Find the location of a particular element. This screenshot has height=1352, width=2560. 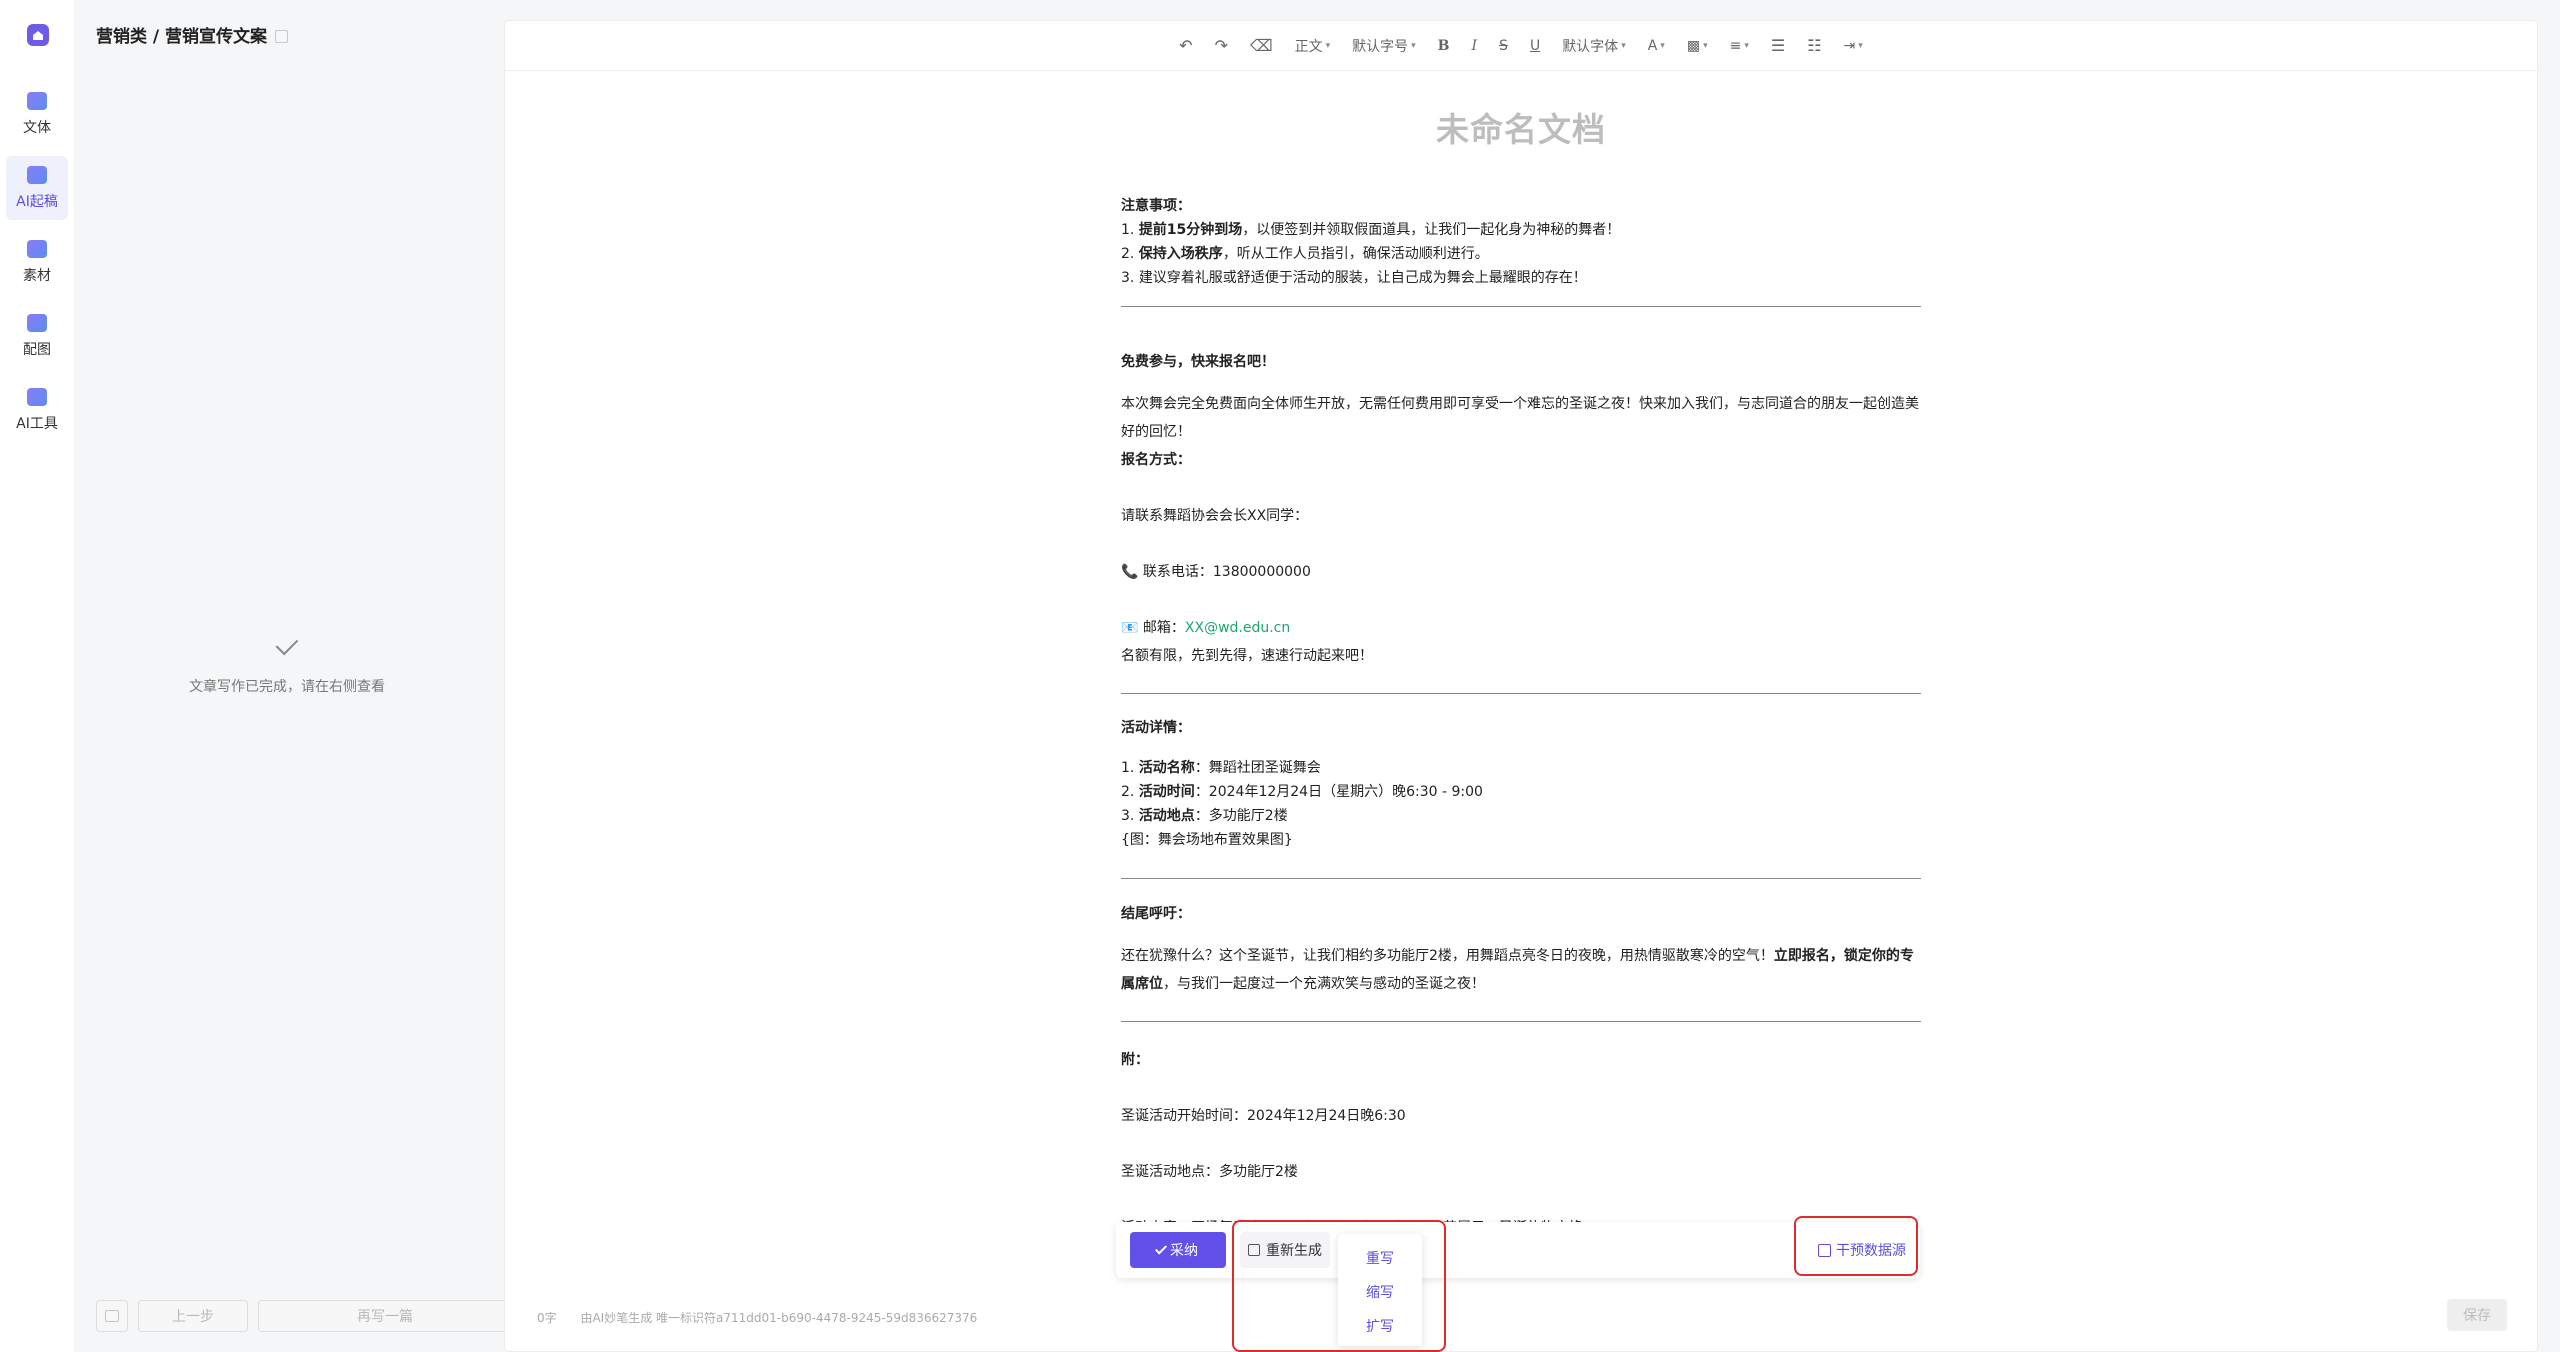

nav-item-ai-draft: AI起稿 is located at coordinates (37, 188).